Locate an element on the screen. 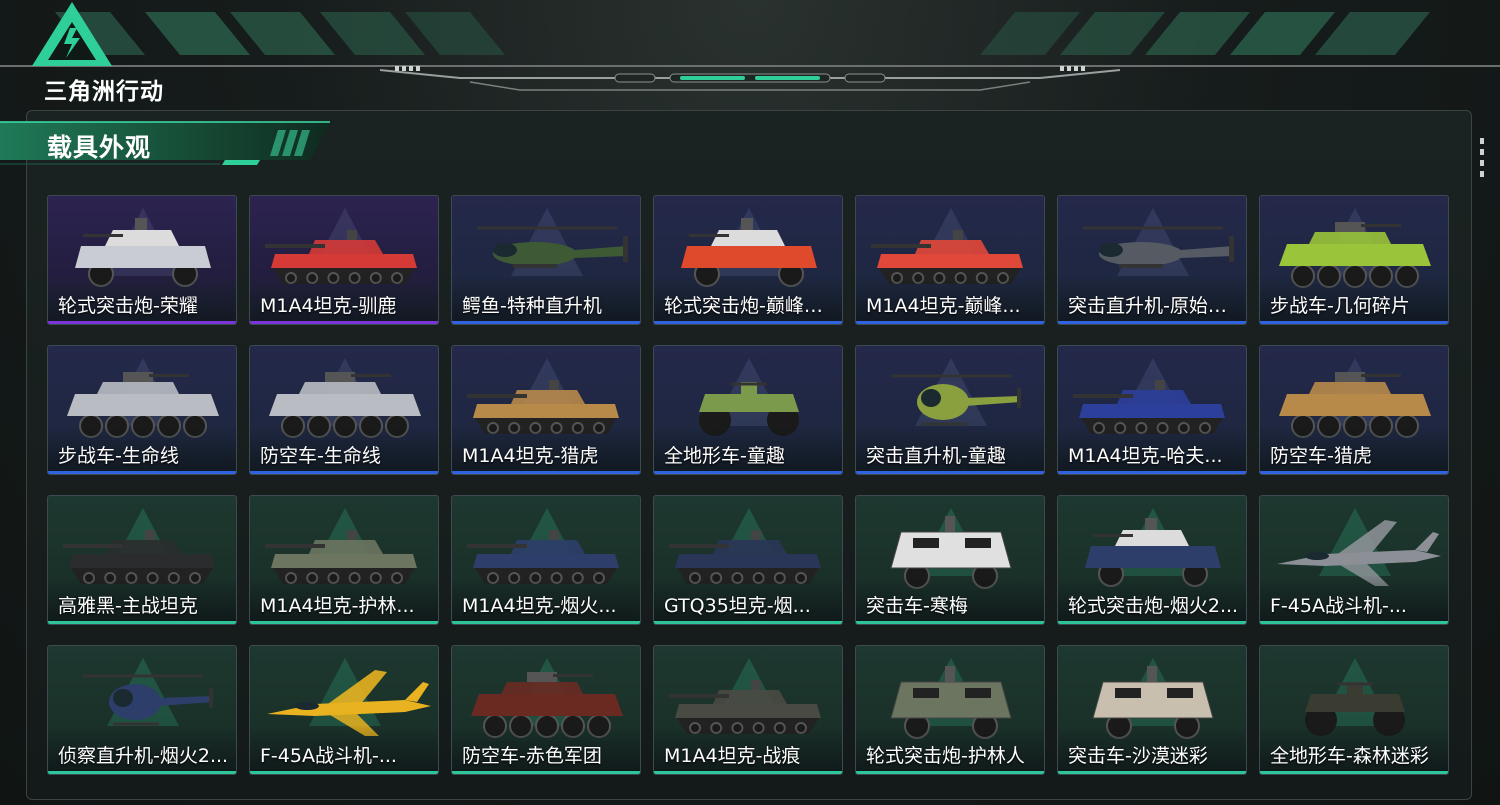 Image resolution: width=1500 pixels, height=805 pixels. vehicle-skin-name: 步战车-生命线 is located at coordinates (118, 456).